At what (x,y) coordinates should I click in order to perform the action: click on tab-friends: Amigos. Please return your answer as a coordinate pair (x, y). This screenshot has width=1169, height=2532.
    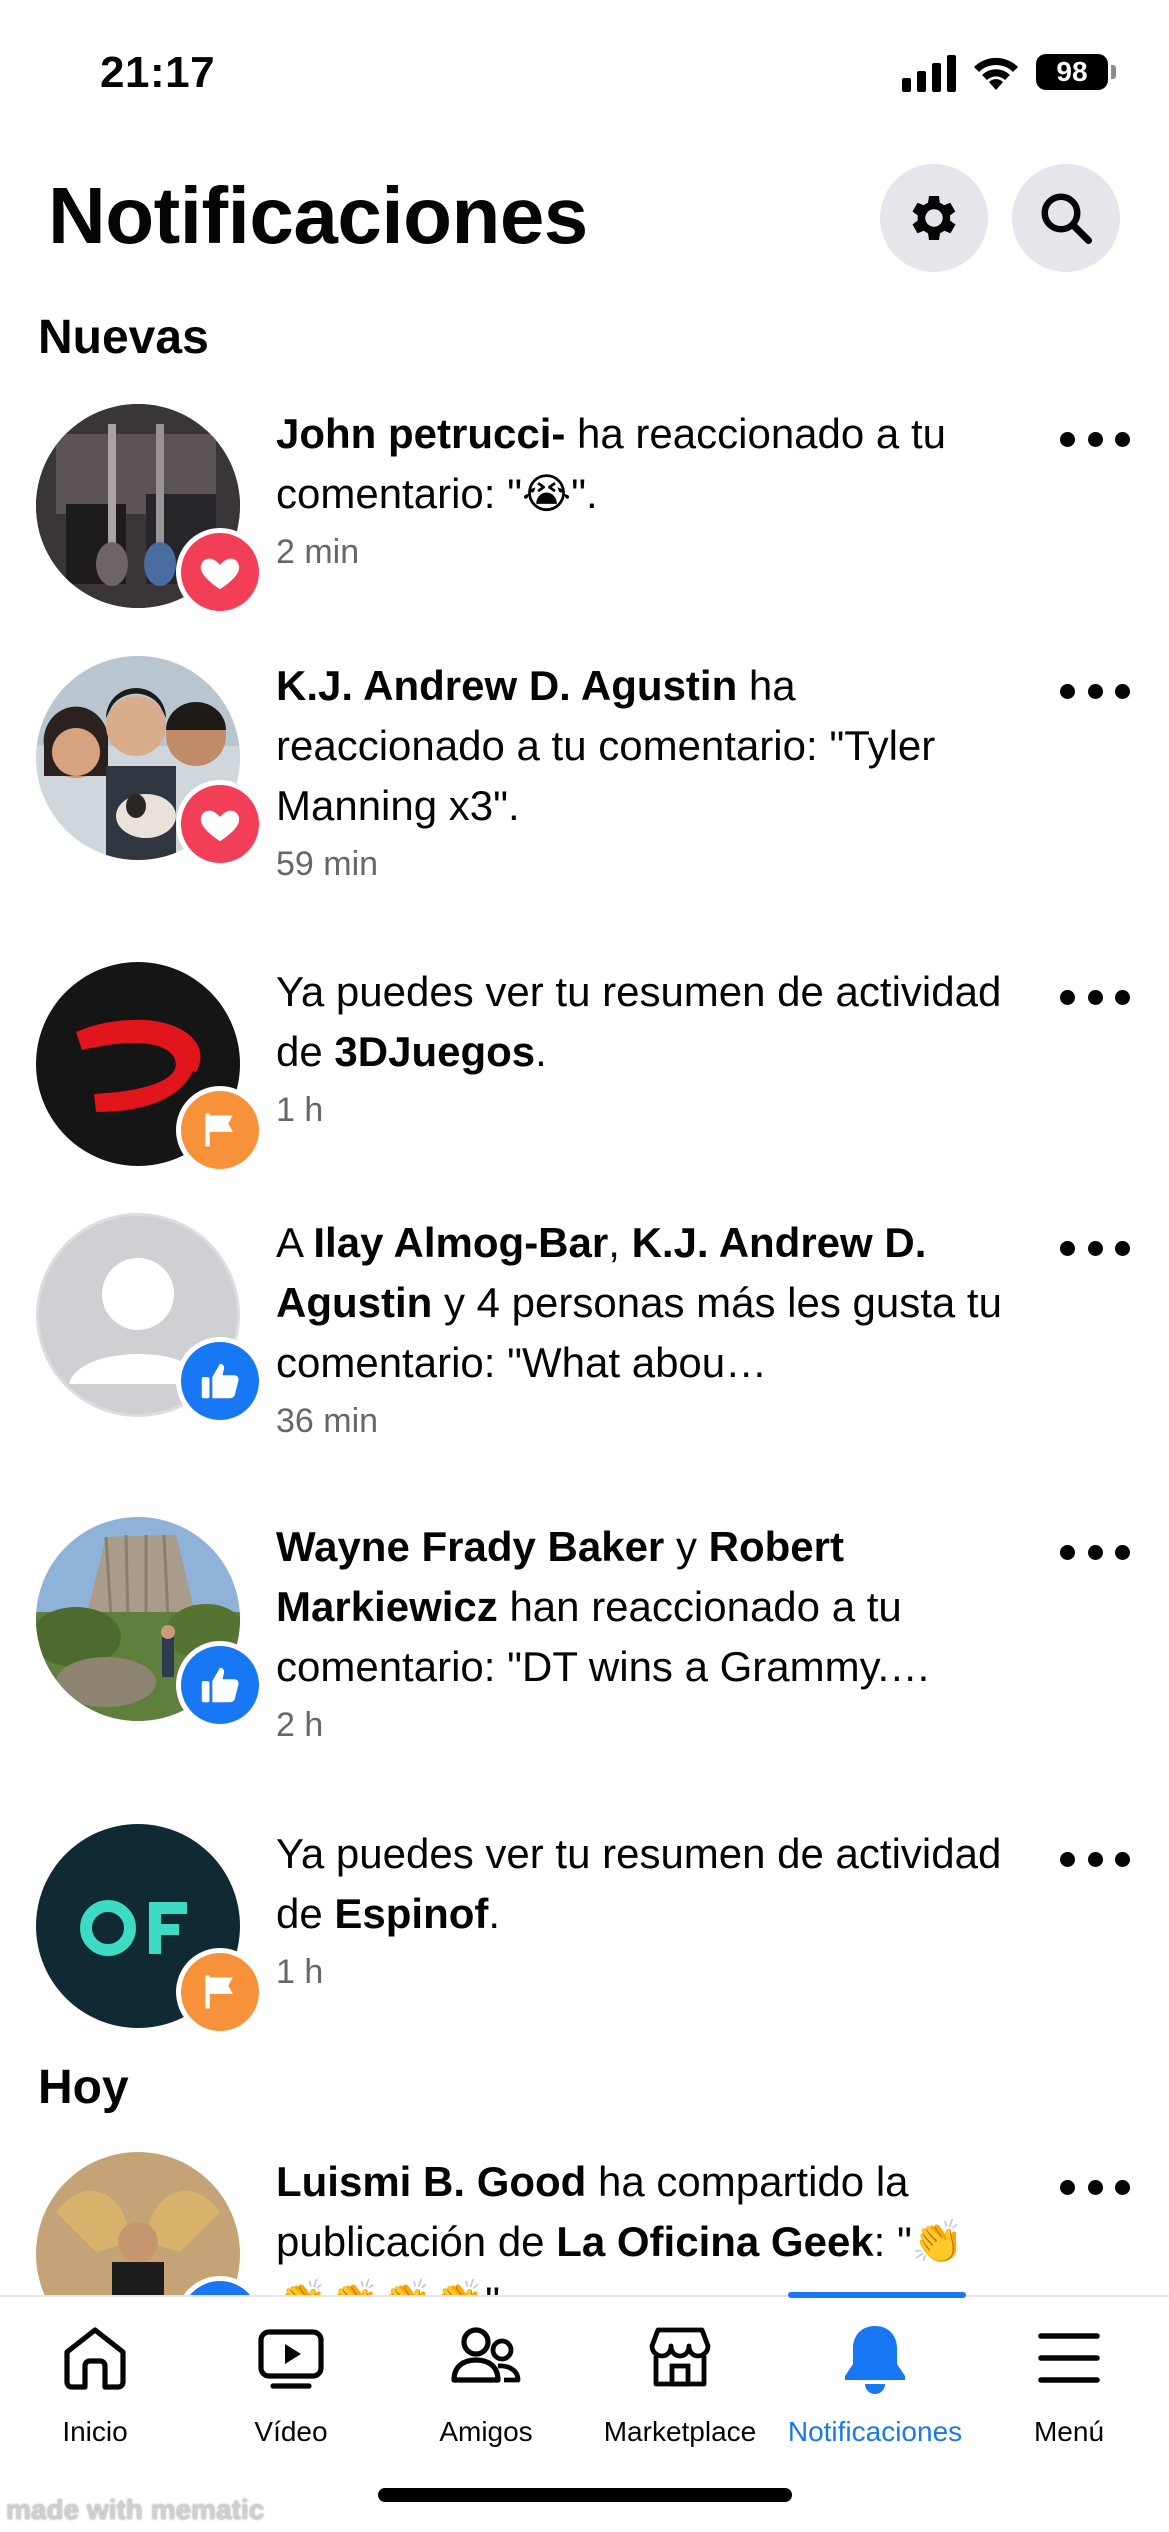
    Looking at the image, I should click on (486, 2383).